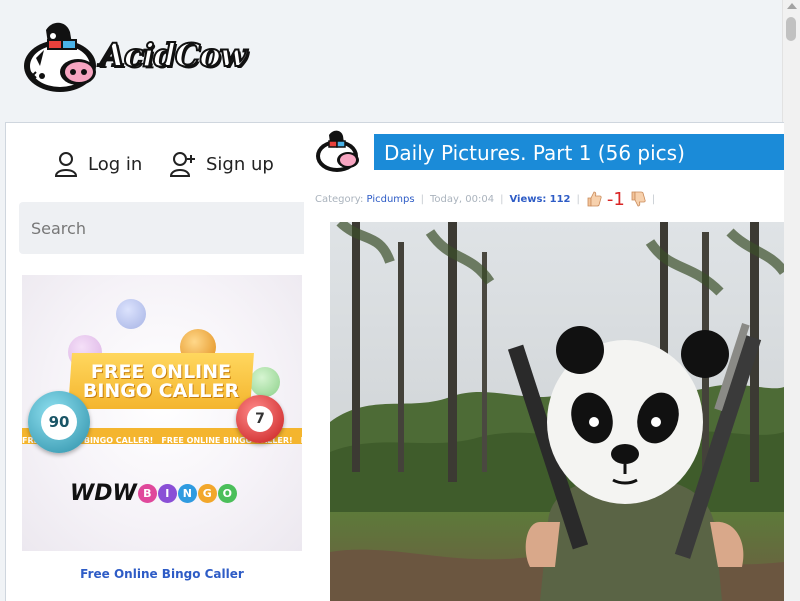 The image size is (800, 601). I want to click on user-plus-icon, so click(182, 164).